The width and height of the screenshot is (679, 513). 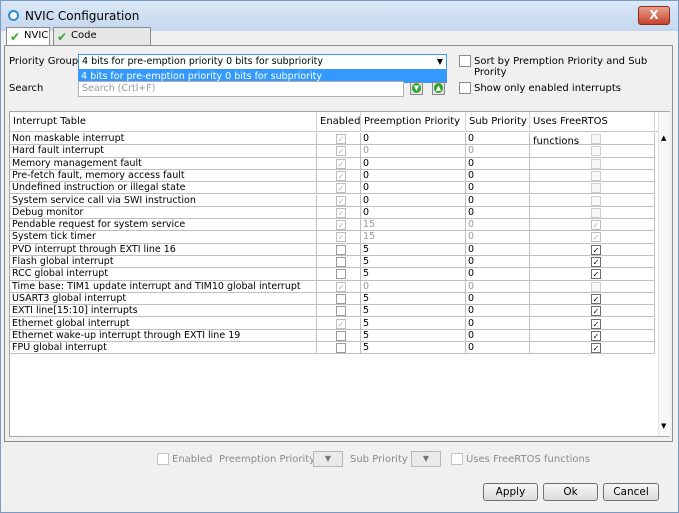 I want to click on tab-nvic: ✔ NVIC, so click(x=28, y=36).